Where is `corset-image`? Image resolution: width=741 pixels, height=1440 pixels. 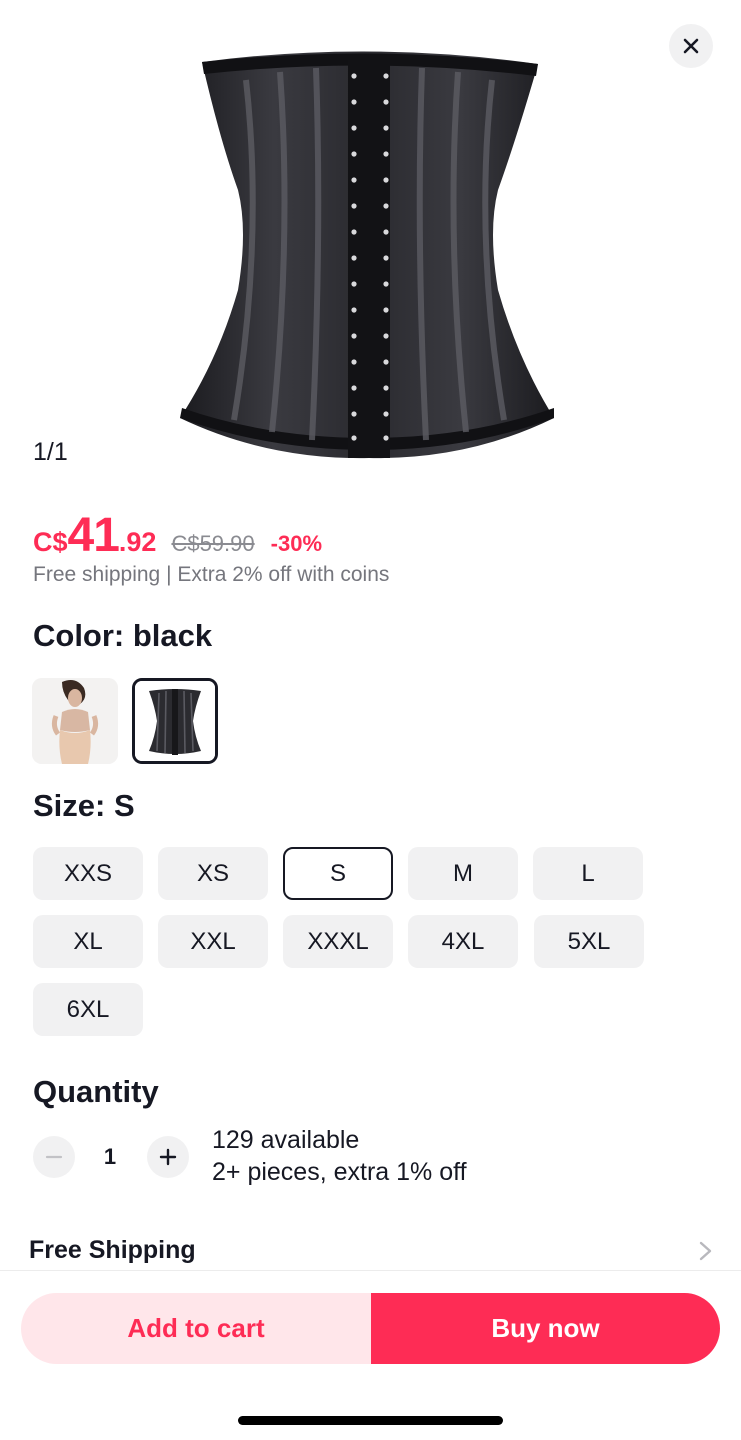 corset-image is located at coordinates (367, 255).